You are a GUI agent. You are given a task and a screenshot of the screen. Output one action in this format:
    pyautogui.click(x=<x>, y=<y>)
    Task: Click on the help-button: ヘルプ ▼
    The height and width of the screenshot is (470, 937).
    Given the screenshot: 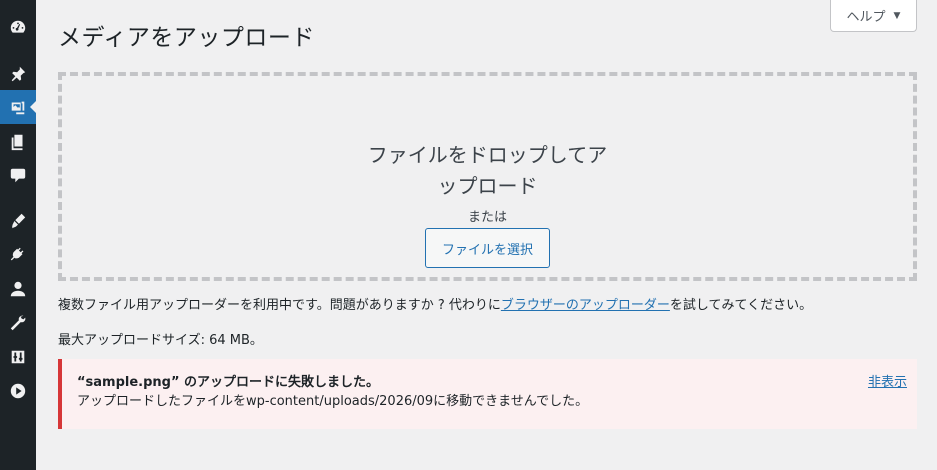 What is the action you would take?
    pyautogui.click(x=873, y=16)
    